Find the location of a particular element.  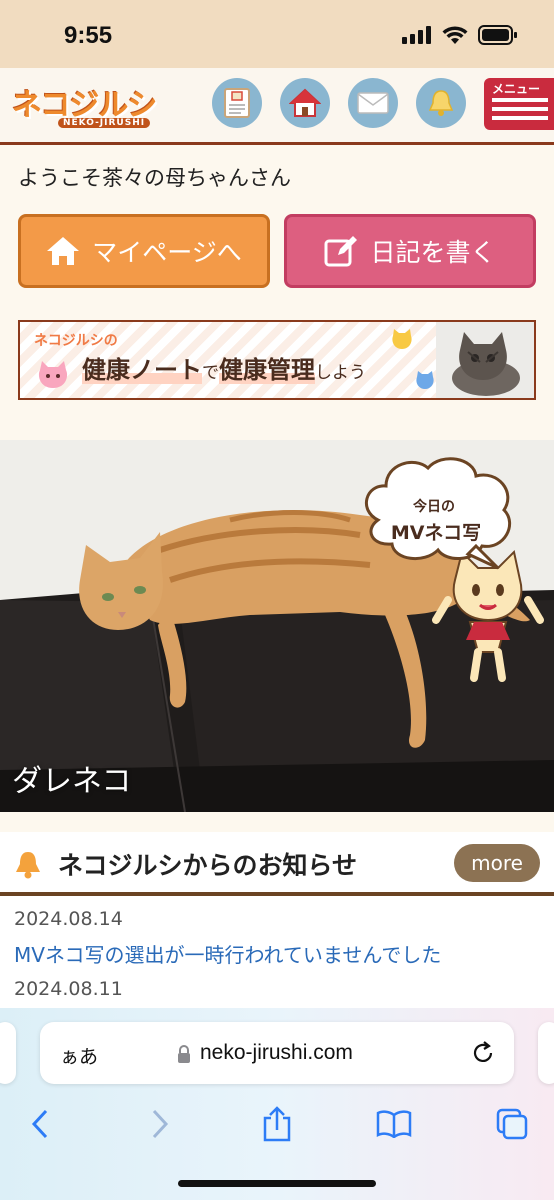

next-tab-preview is located at coordinates (546, 1053).